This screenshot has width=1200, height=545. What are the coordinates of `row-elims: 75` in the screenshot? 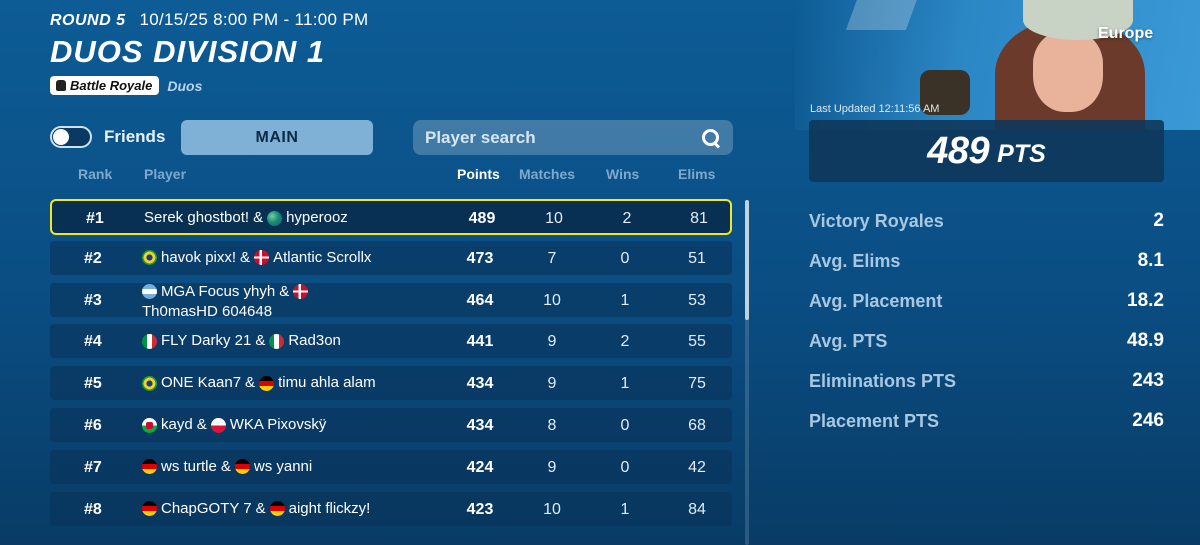 It's located at (697, 384).